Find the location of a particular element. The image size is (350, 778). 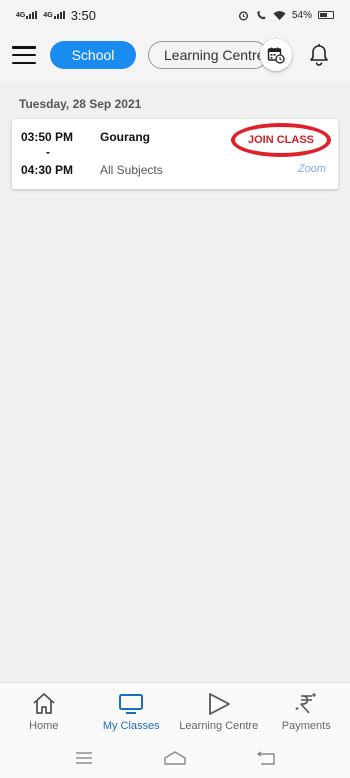

nav-my-classes-label: My Classes is located at coordinates (131, 726).